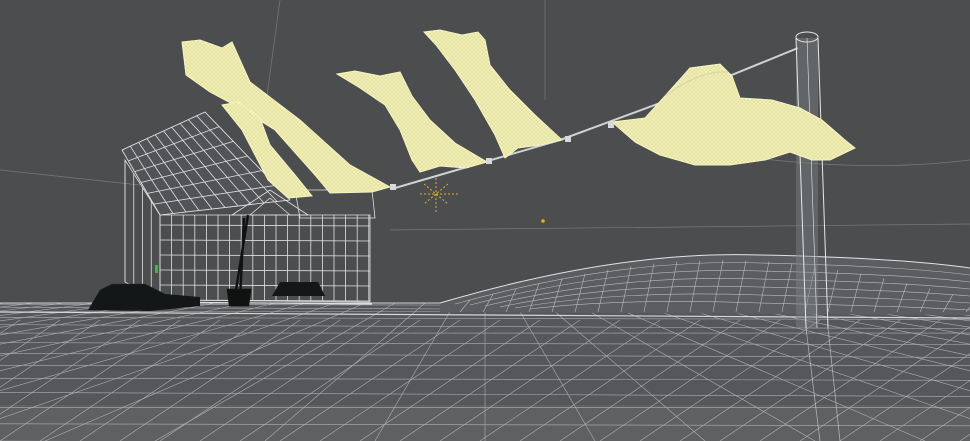 The height and width of the screenshot is (441, 970). I want to click on cloth-sheet-large, so click(733, 114).